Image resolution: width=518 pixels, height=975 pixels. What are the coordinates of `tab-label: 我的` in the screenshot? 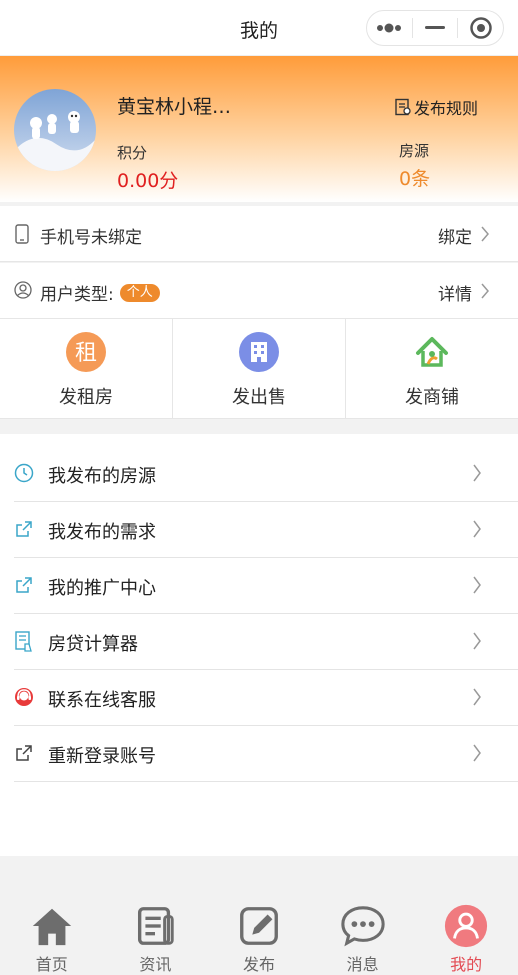 It's located at (466, 964).